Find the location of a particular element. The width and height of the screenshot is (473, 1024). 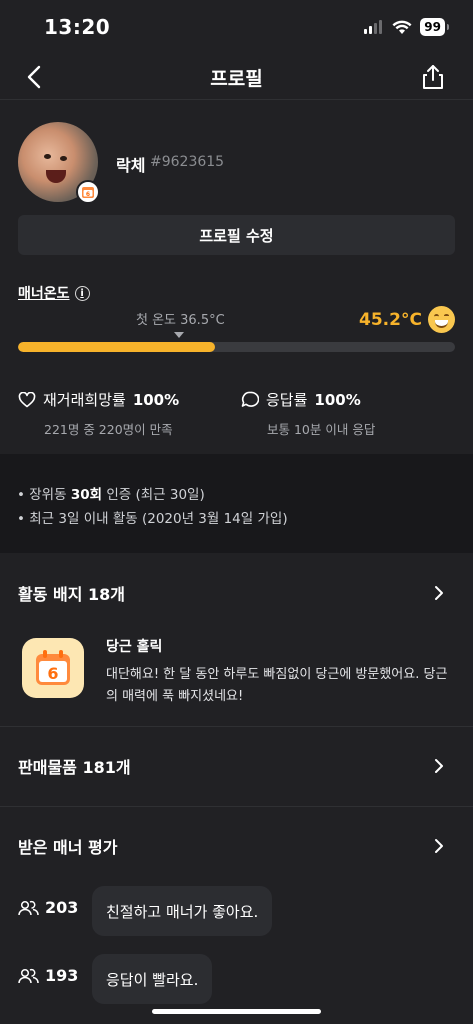

review-count: 193 is located at coordinates (48, 975).